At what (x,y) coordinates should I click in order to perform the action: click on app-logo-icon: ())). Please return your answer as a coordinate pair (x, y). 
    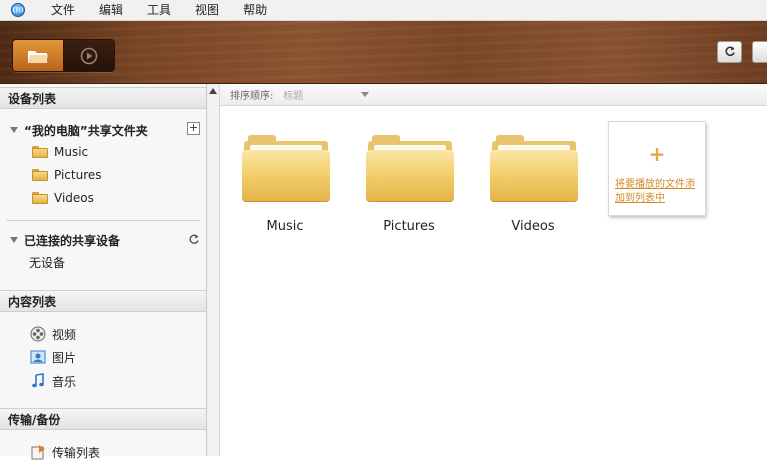
    Looking at the image, I should click on (18, 10).